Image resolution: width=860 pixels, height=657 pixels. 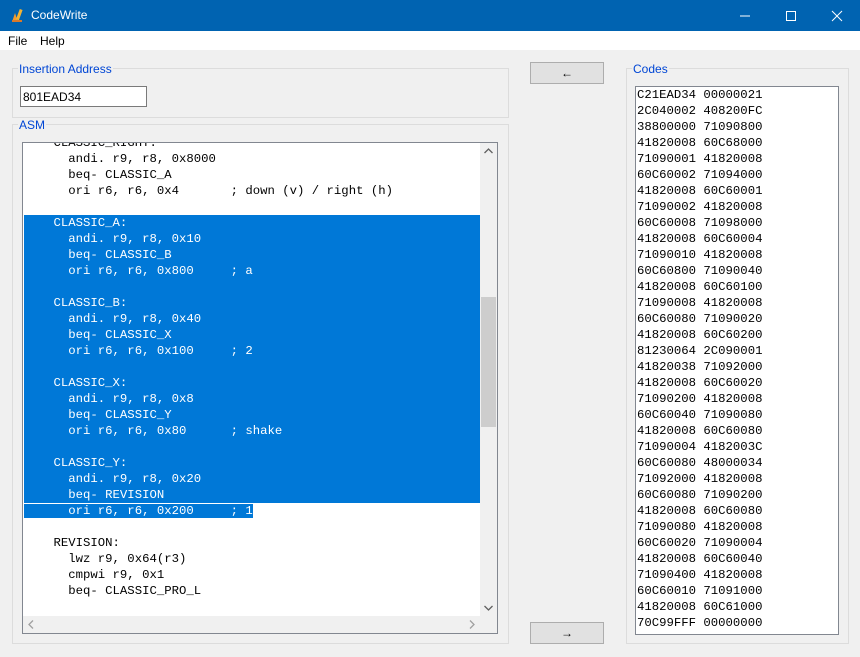 I want to click on scroll-right-icon, so click(x=472, y=624).